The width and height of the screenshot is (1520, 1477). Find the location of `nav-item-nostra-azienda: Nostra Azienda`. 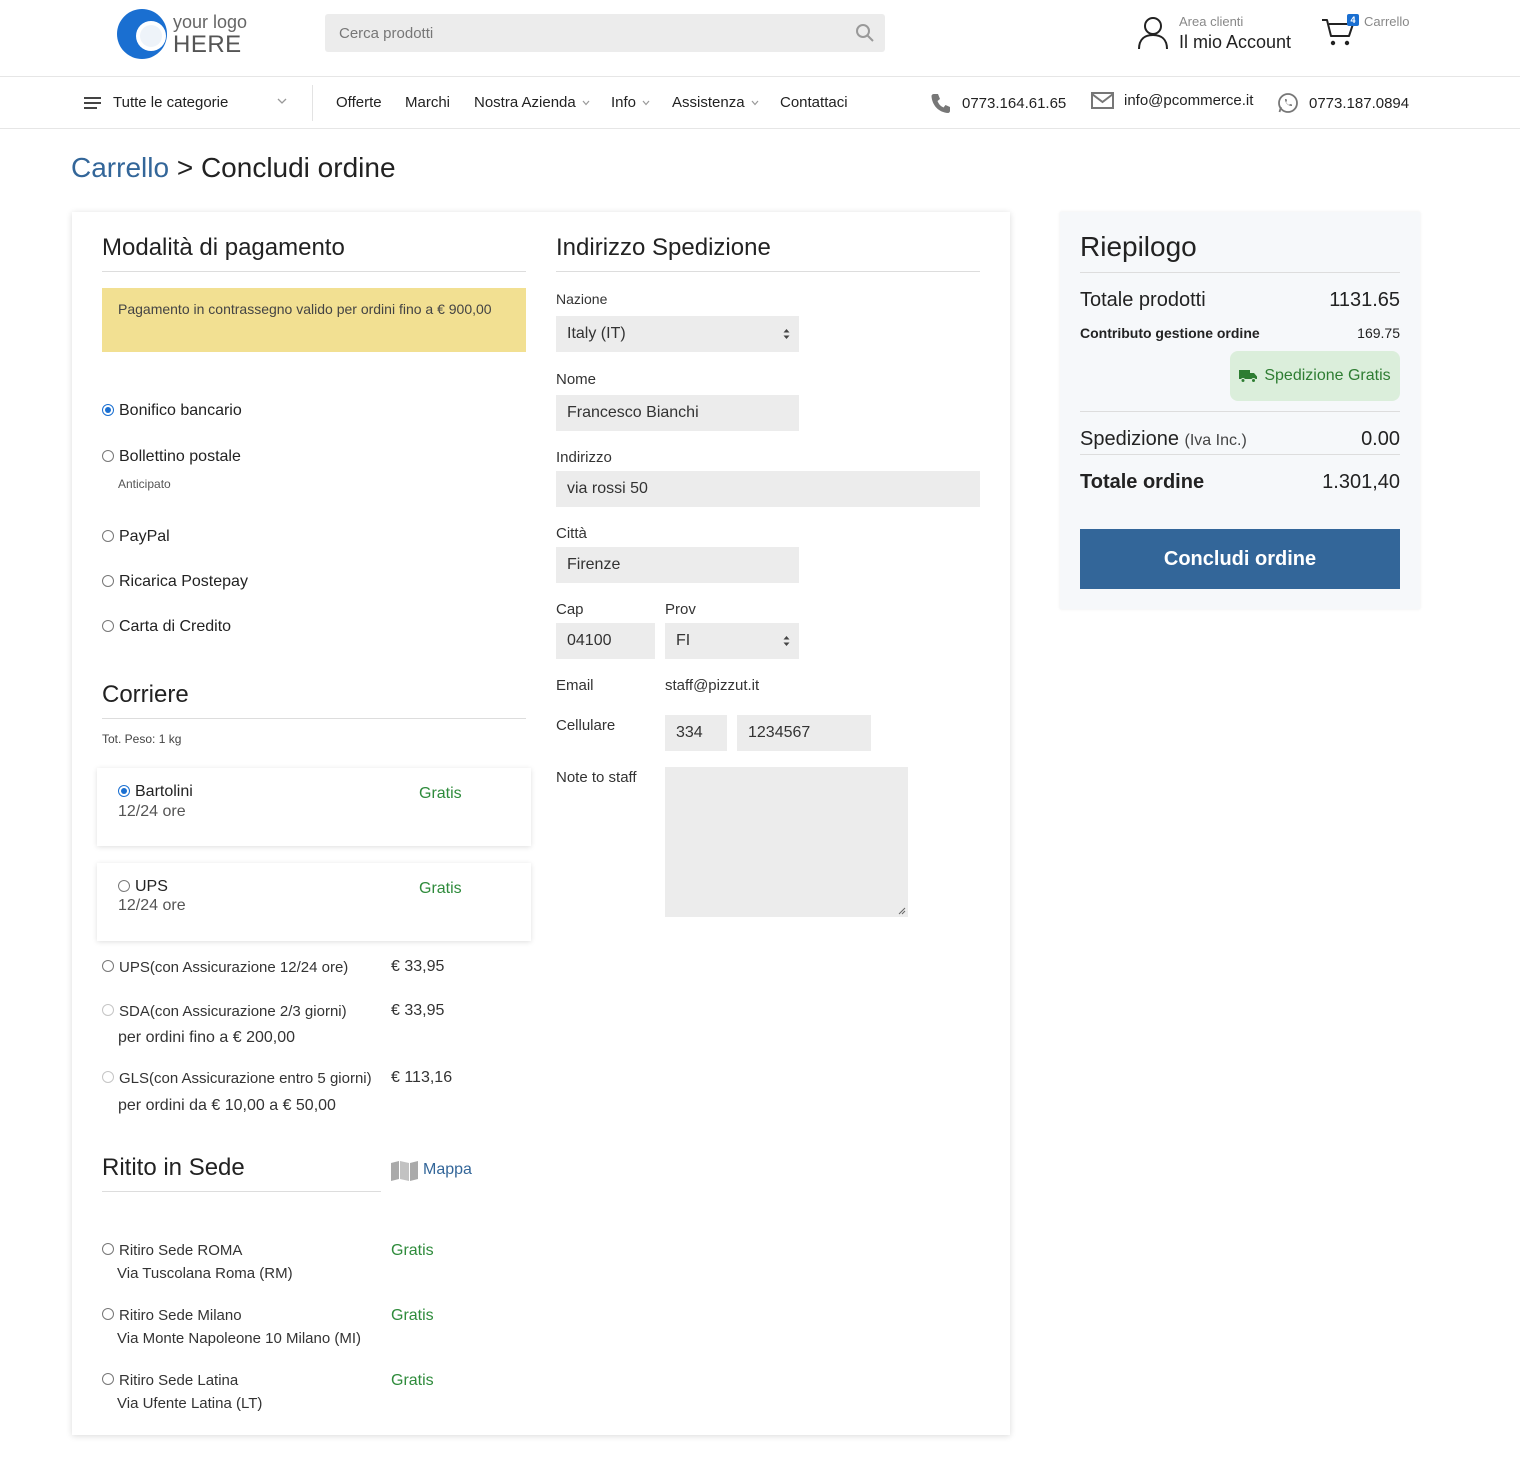

nav-item-nostra-azienda: Nostra Azienda is located at coordinates (532, 102).